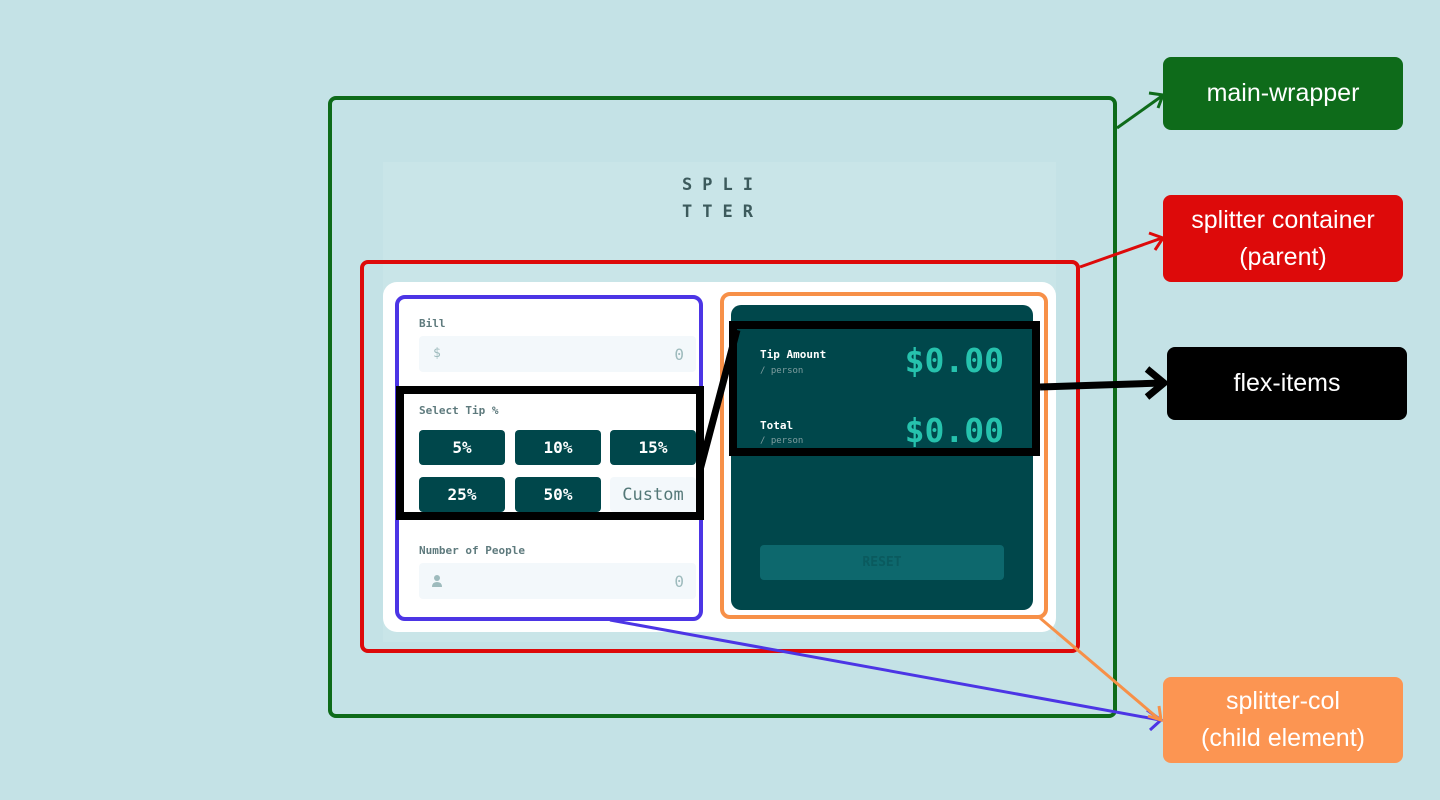 This screenshot has width=1440, height=800. Describe the element at coordinates (1283, 720) in the screenshot. I see `splitter-col-tag: splitter-col (child element)` at that location.